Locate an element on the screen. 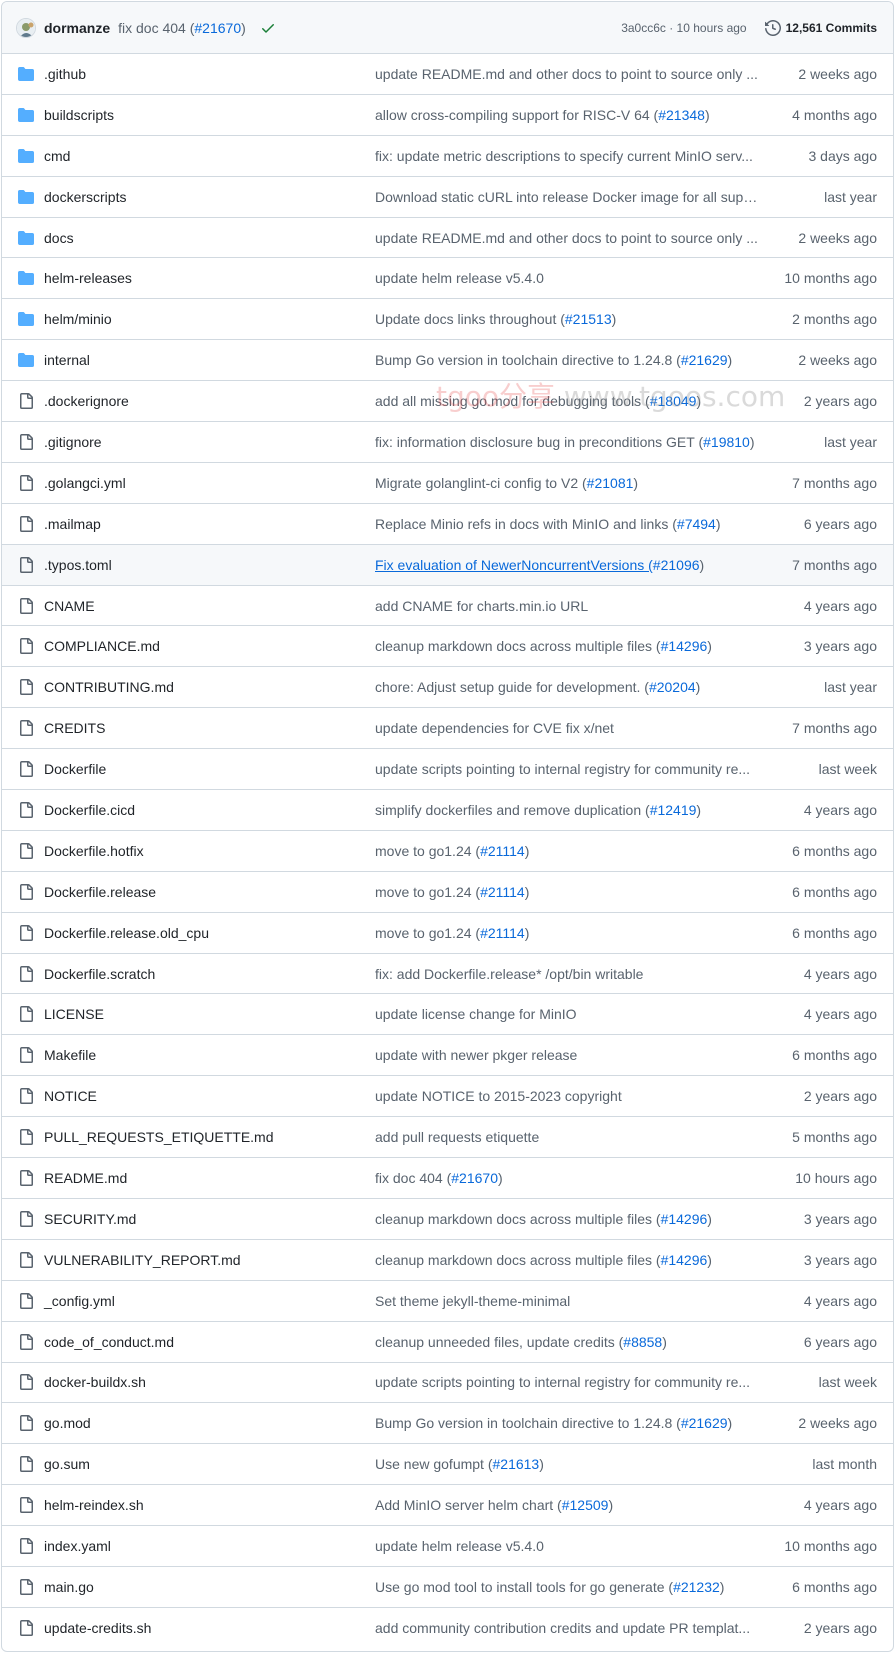 Image resolution: width=896 pixels, height=1653 pixels. commit-date: 2 months ago is located at coordinates (834, 319).